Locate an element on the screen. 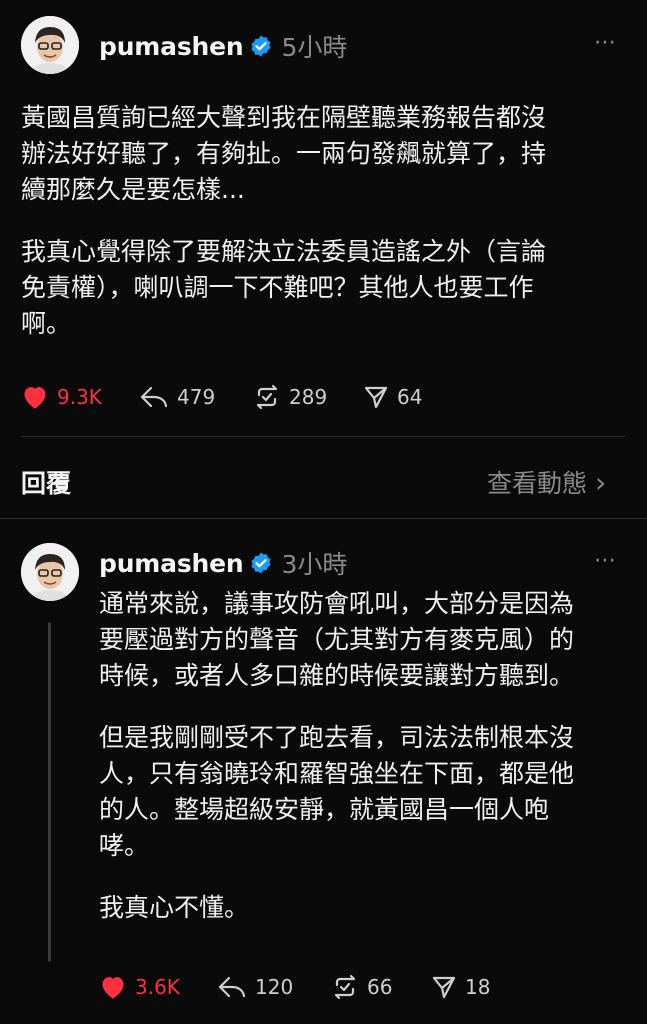 The height and width of the screenshot is (1024, 647). like-button: 9.3K is located at coordinates (80, 397).